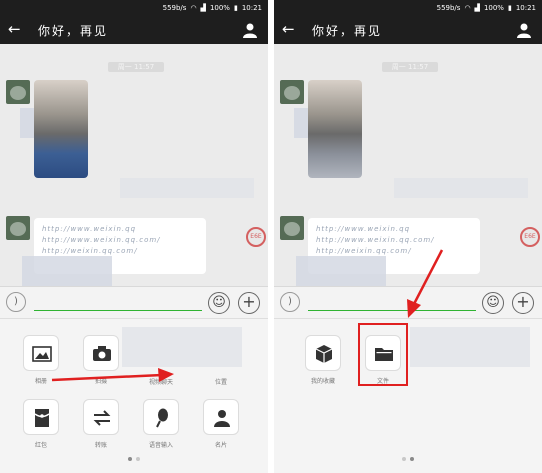 This screenshot has height=473, width=542. Describe the element at coordinates (101, 417) in the screenshot. I see `transfer-icon` at that location.